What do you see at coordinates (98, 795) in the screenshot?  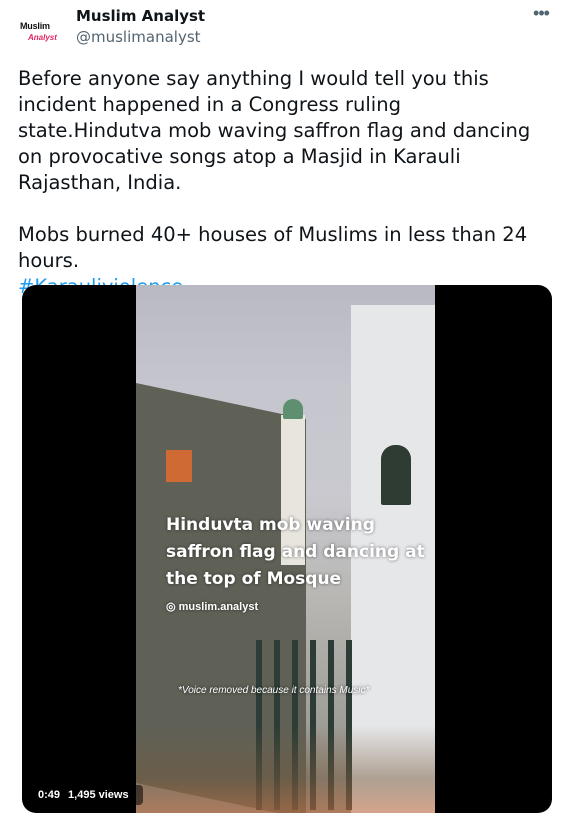 I see `video-views: 1,495 views` at bounding box center [98, 795].